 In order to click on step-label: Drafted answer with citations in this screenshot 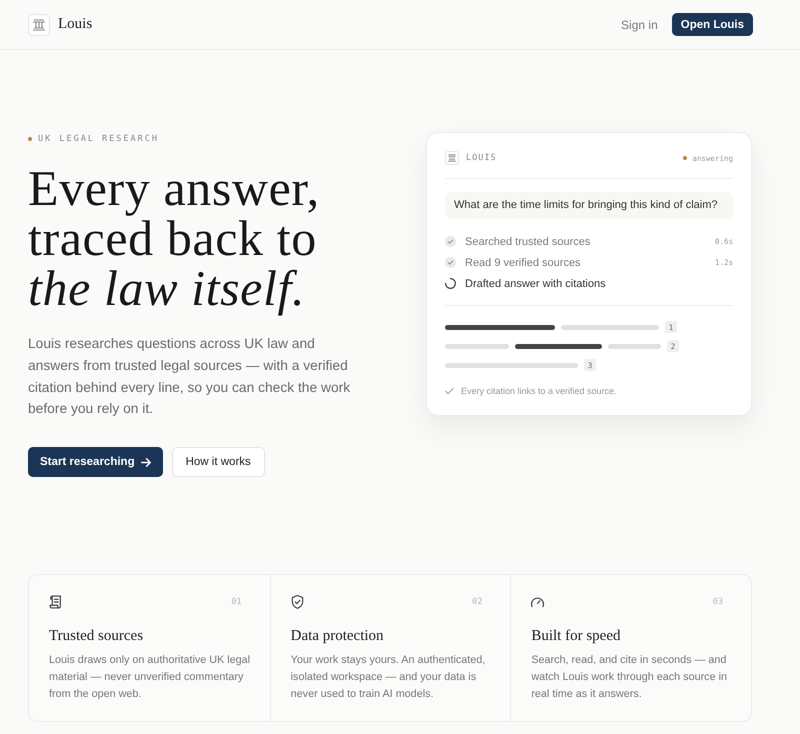, I will do `click(536, 284)`.